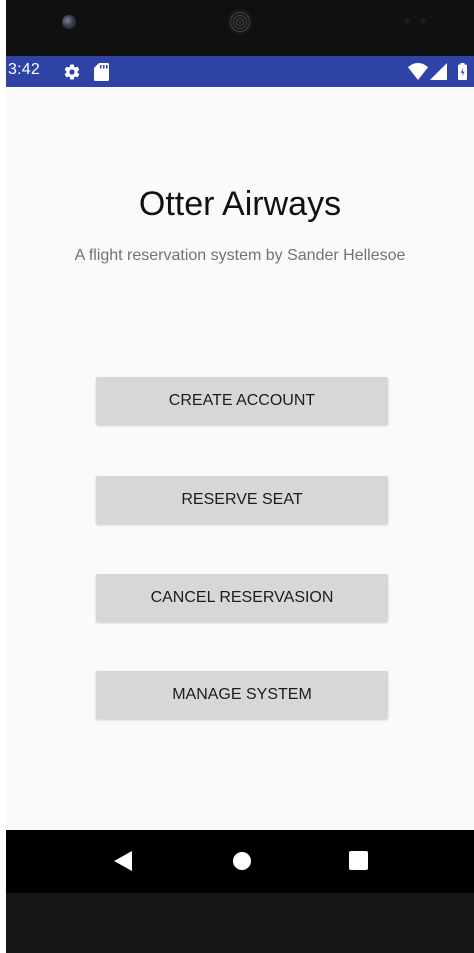 The image size is (474, 953). I want to click on camera-bezel, so click(240, 28).